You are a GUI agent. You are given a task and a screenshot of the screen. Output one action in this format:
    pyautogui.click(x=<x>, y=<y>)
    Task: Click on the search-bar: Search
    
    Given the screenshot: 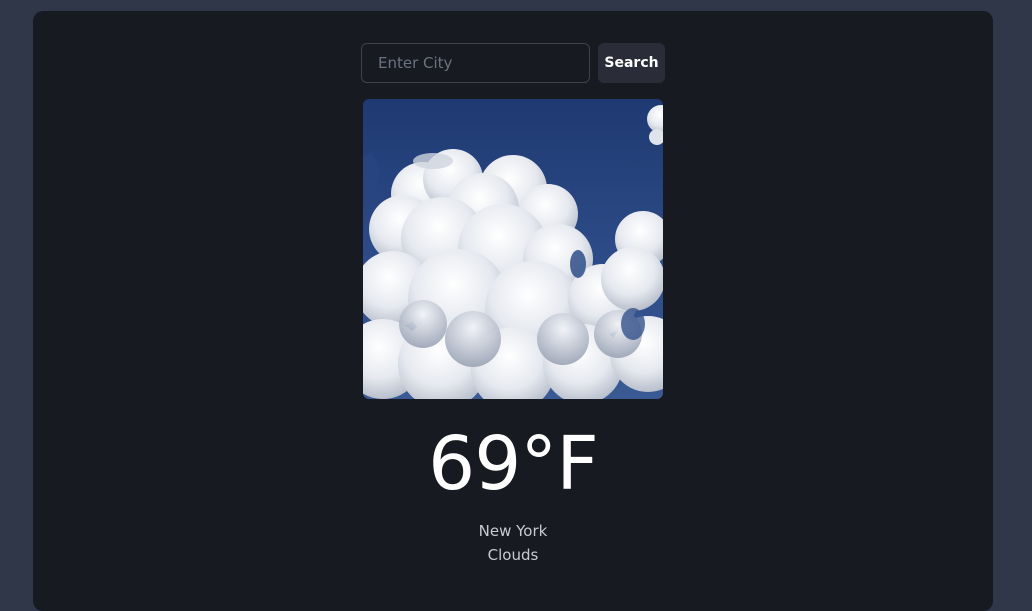 What is the action you would take?
    pyautogui.click(x=513, y=63)
    